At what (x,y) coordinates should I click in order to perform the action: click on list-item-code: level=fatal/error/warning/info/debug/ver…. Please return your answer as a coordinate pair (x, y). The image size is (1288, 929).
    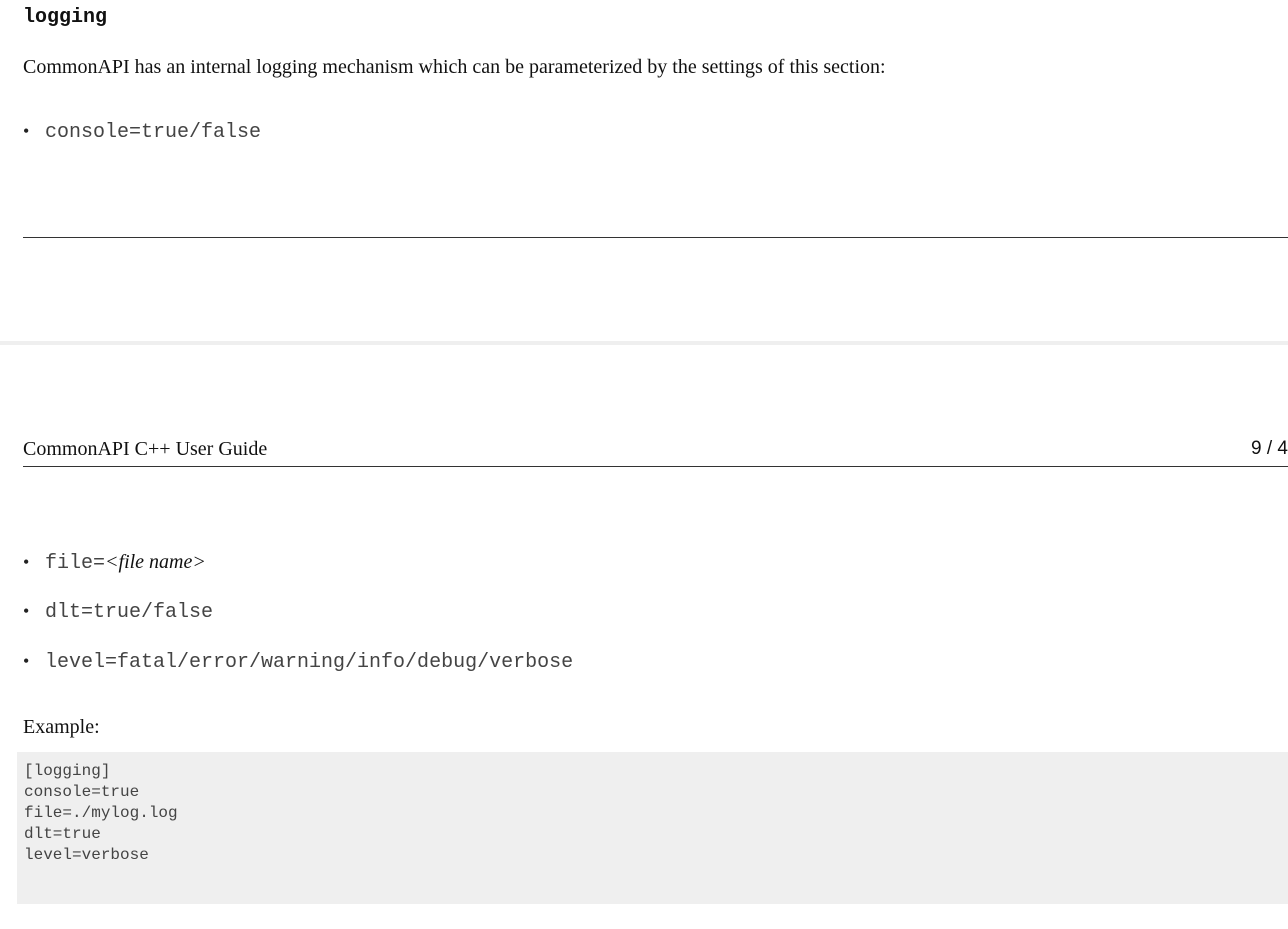
    Looking at the image, I should click on (309, 662).